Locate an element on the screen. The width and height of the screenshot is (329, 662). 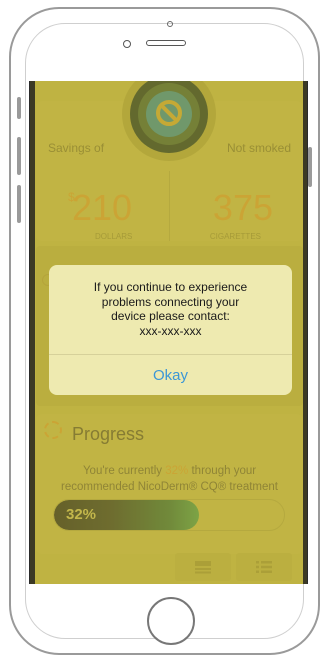
earpiece-speaker is located at coordinates (166, 43).